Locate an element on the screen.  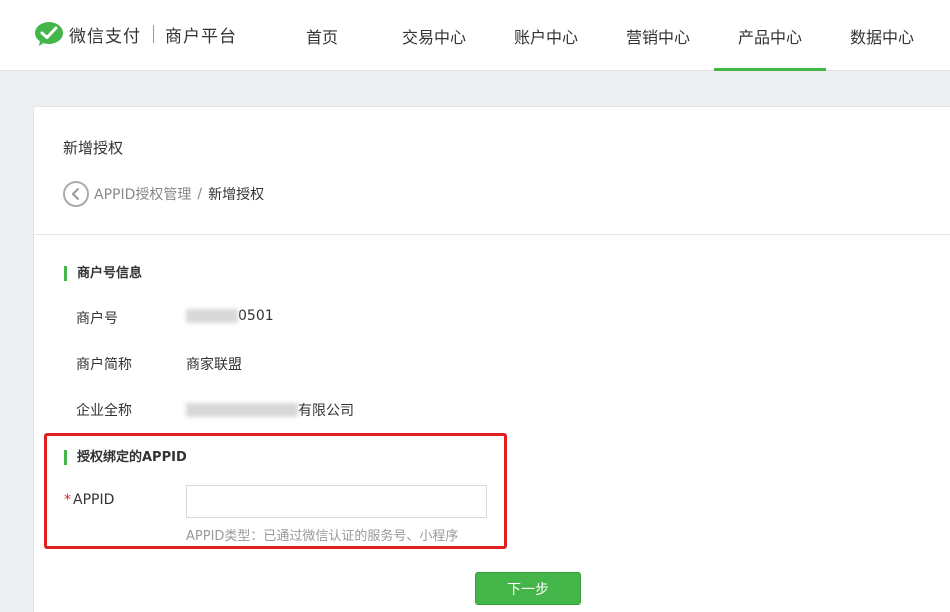
breadcrumb: APPID授权管理 / 新增授权 is located at coordinates (163, 194).